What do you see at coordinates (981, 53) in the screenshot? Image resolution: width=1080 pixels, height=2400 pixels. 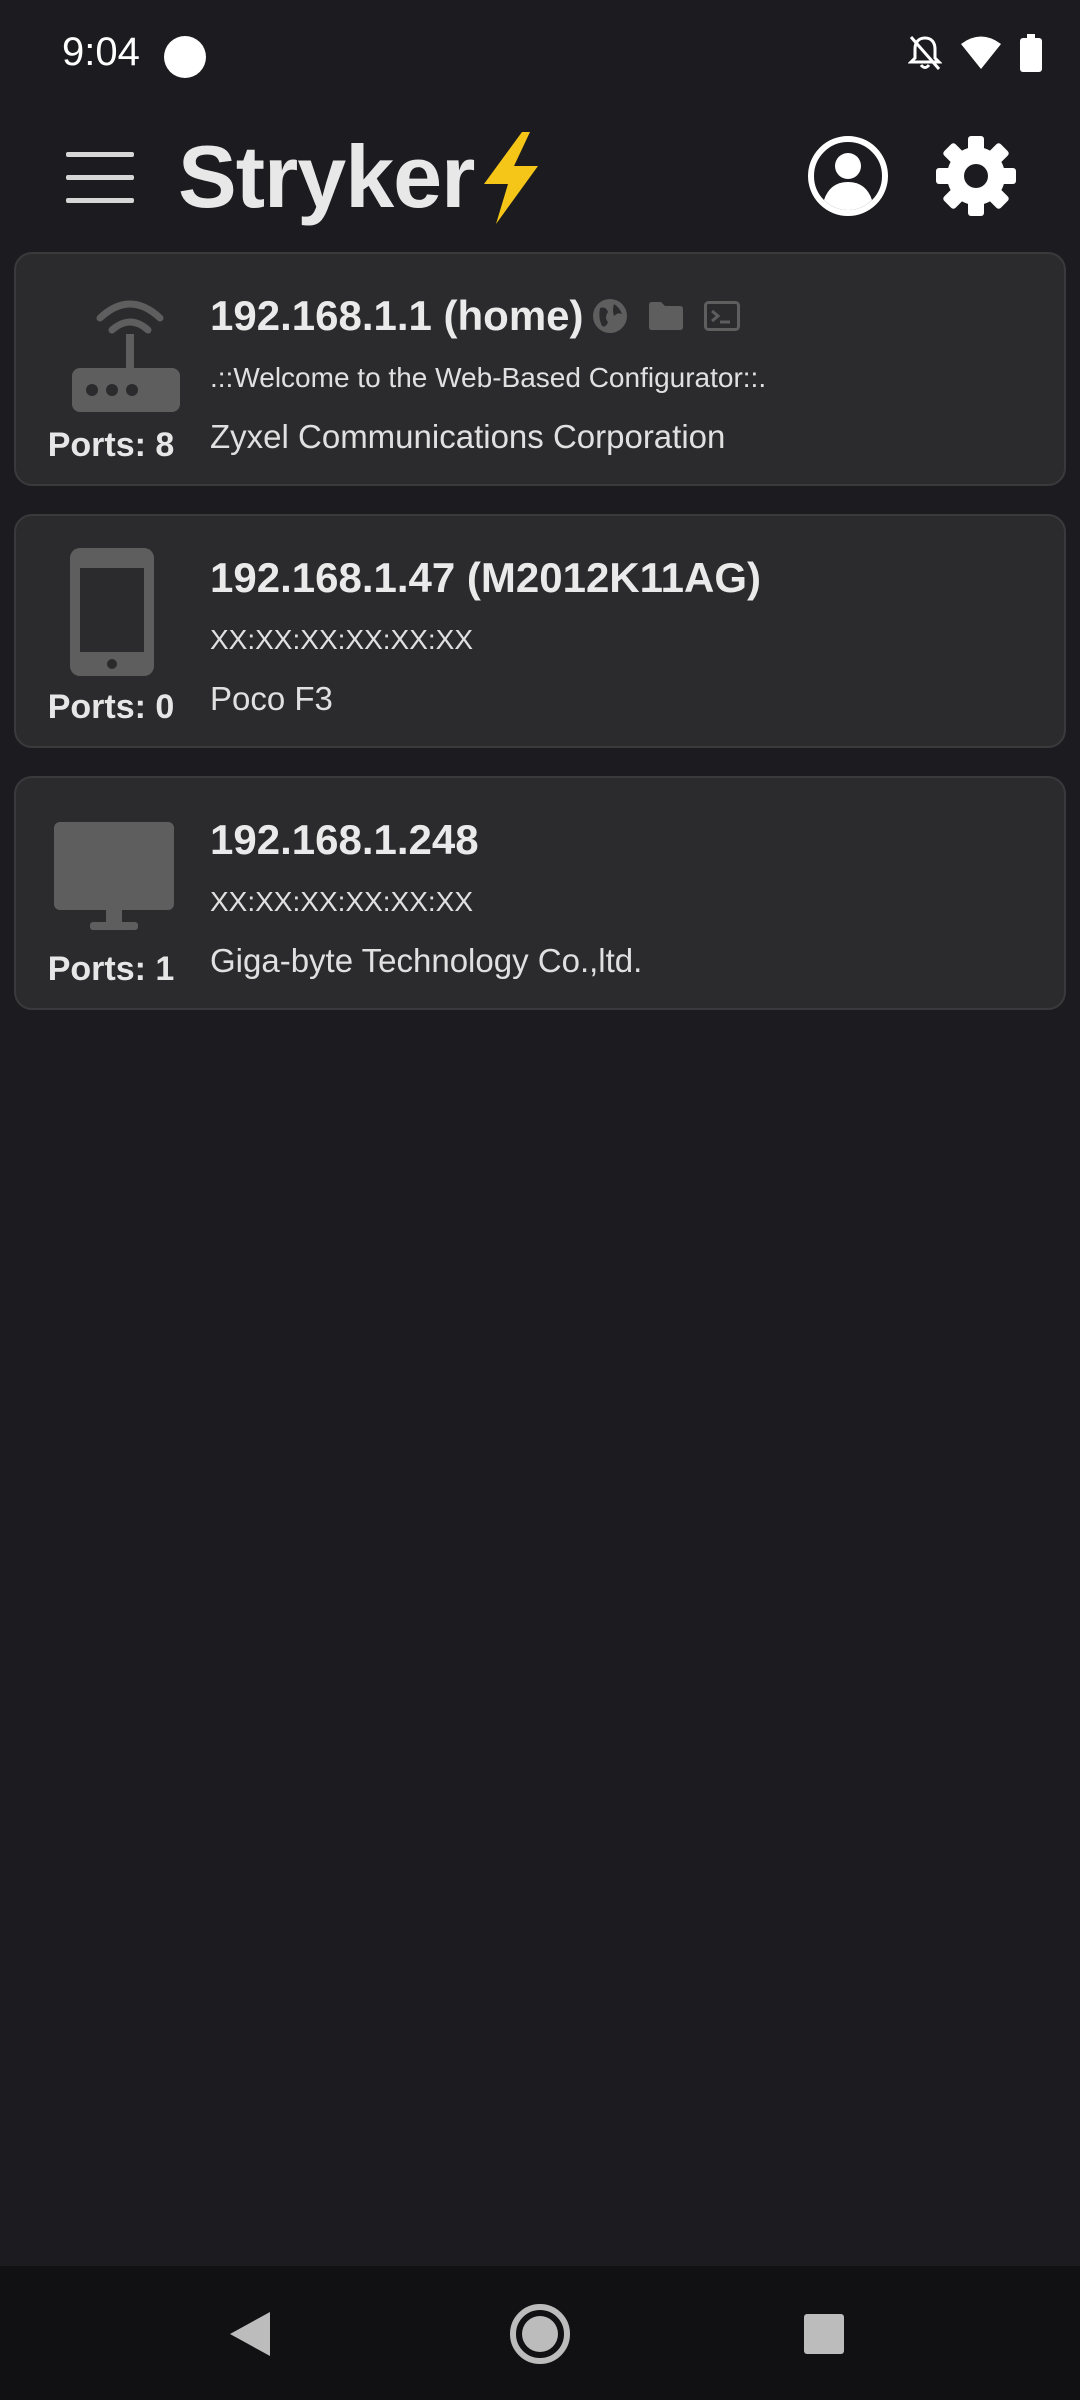 I see `wifi-icon` at bounding box center [981, 53].